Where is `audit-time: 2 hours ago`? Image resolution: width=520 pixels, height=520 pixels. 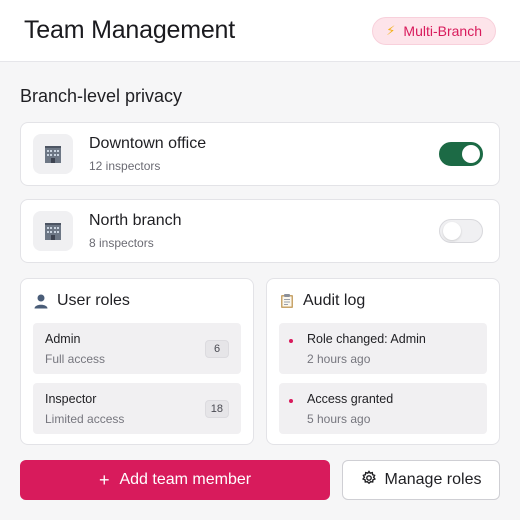
audit-time: 2 hours ago is located at coordinates (339, 358).